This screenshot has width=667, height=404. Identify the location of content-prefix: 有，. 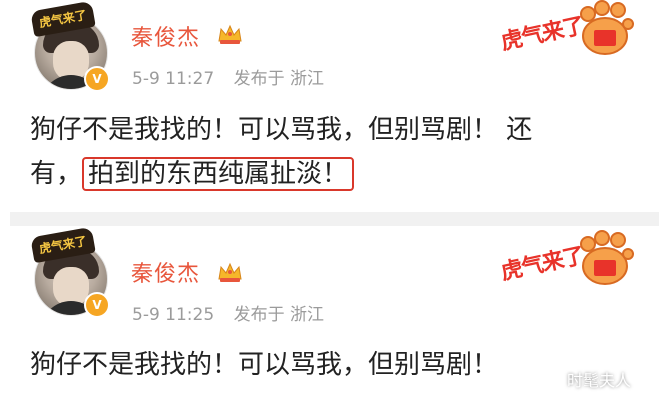
(56, 174).